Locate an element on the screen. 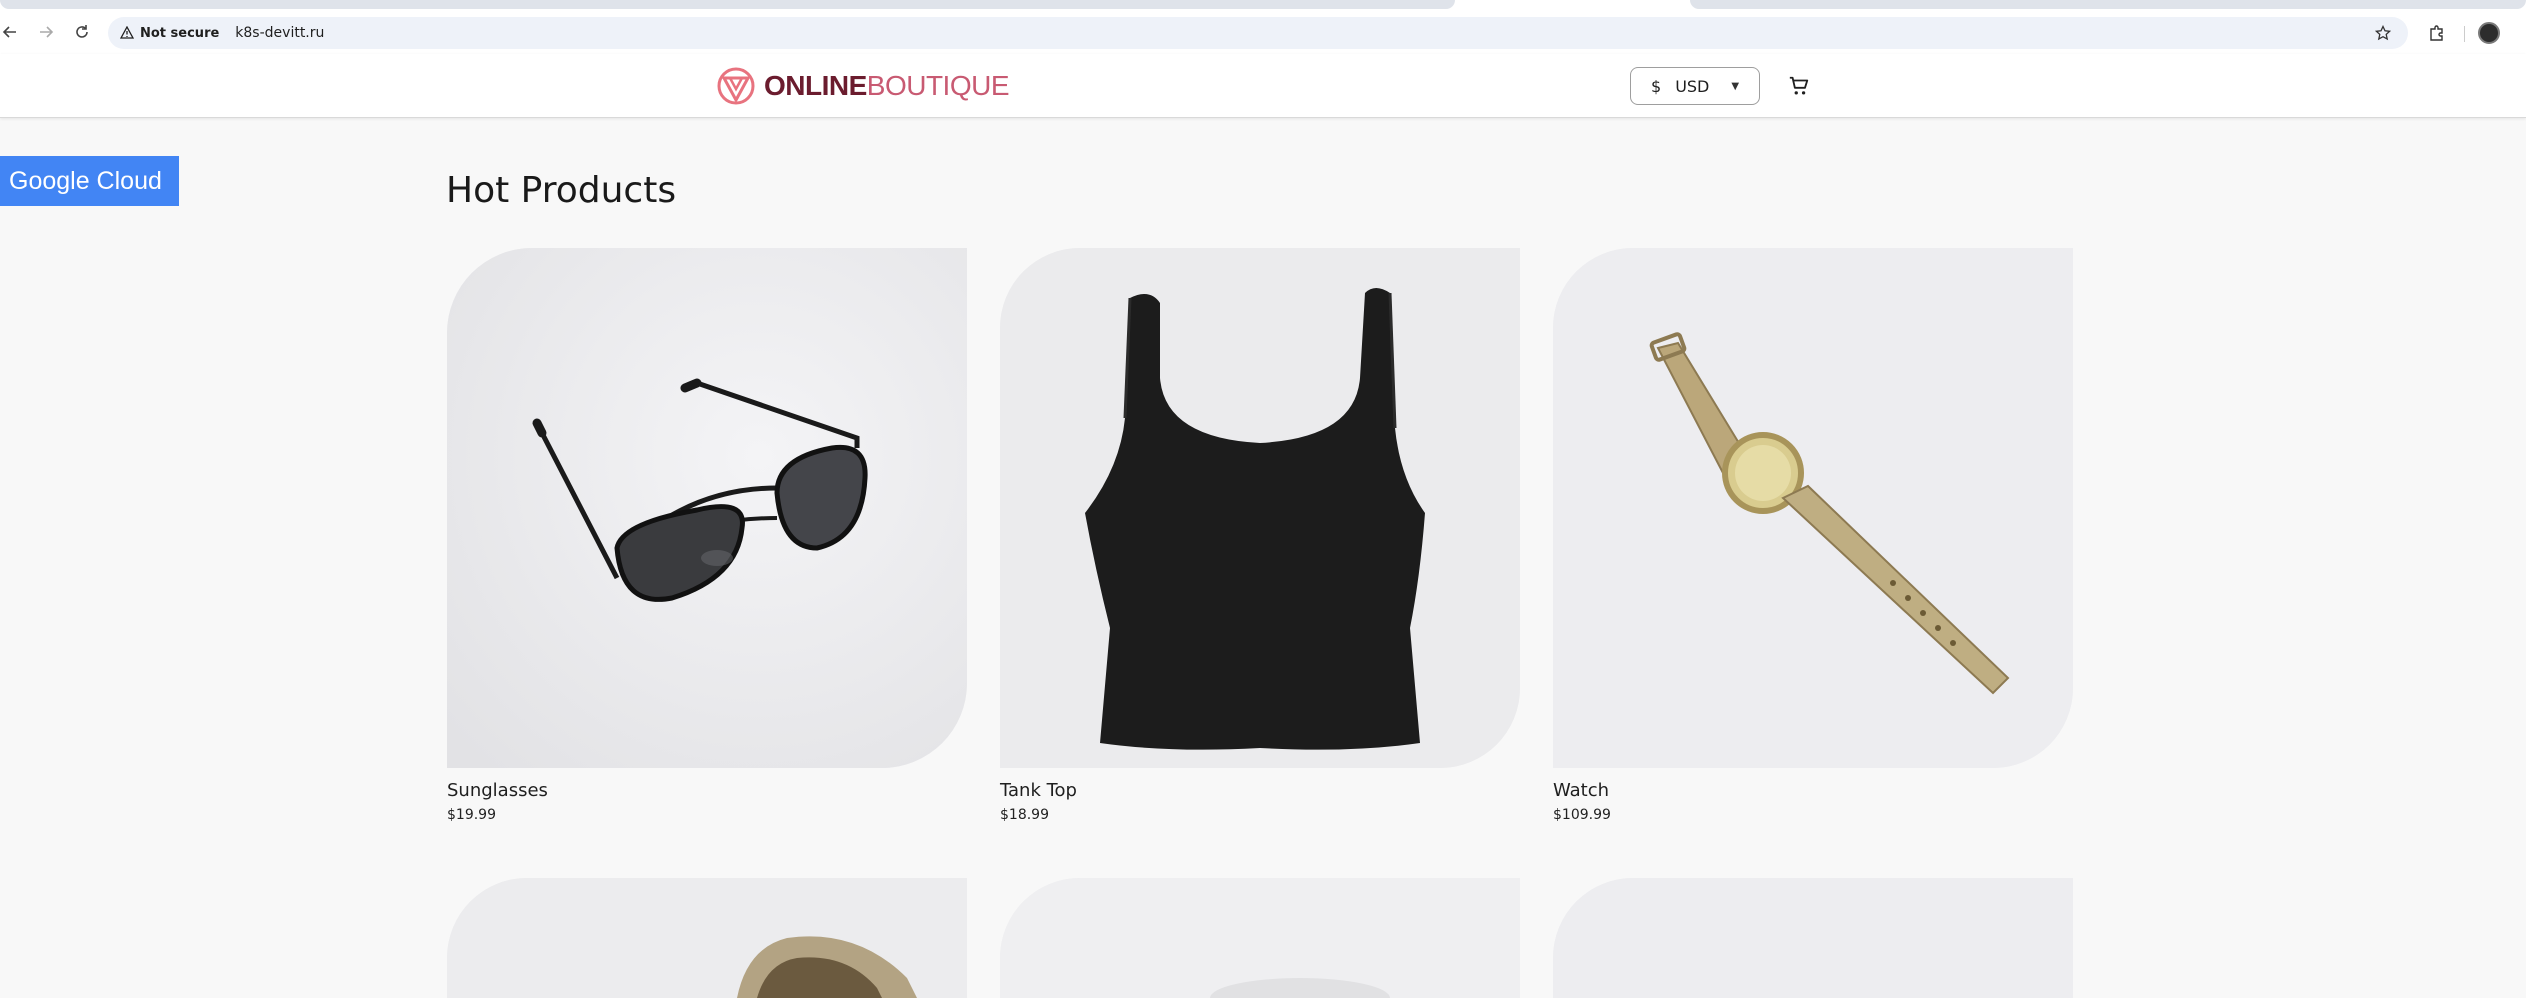 The width and height of the screenshot is (2526, 998). product-image-sunglasses is located at coordinates (707, 508).